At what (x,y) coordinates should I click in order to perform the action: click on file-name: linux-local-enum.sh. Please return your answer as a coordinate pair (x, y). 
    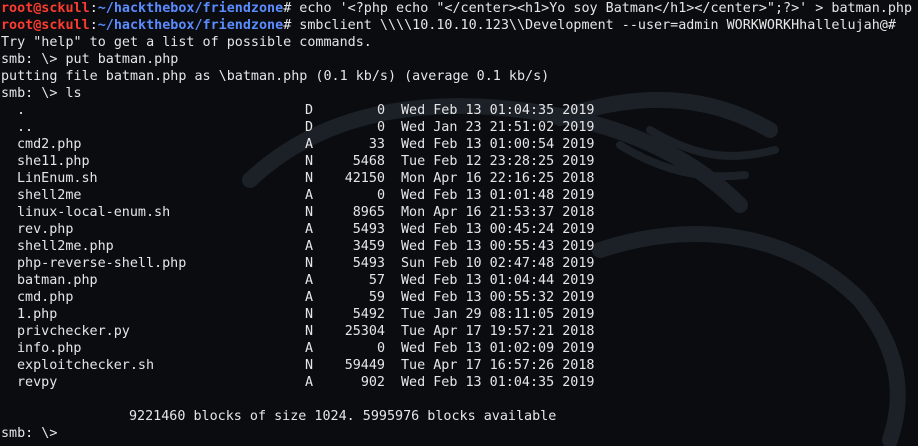
    Looking at the image, I should click on (94, 212).